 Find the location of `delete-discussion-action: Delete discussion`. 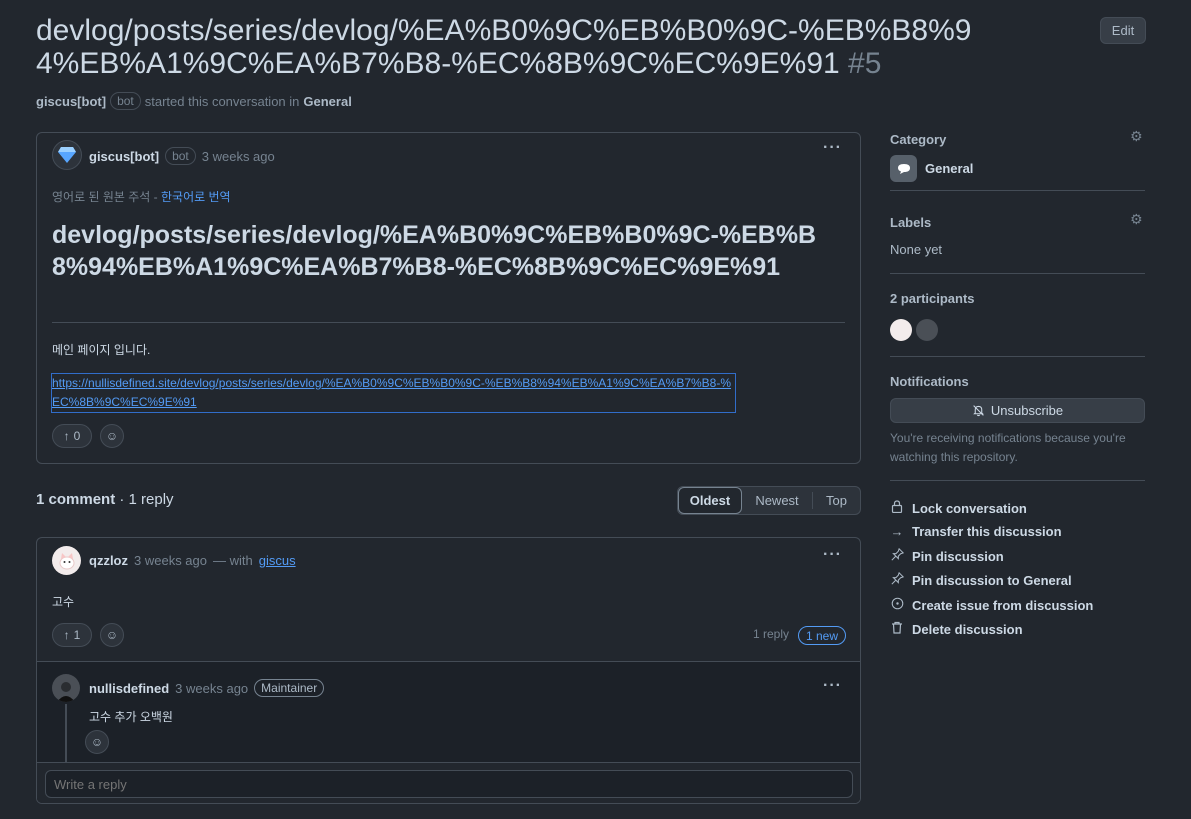

delete-discussion-action: Delete discussion is located at coordinates (956, 629).